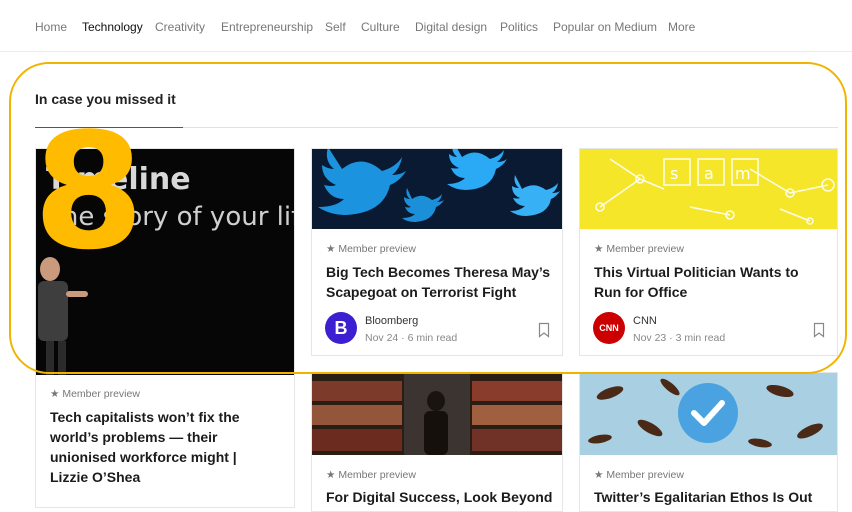  I want to click on verified-badge-cockroaches-image, so click(708, 414).